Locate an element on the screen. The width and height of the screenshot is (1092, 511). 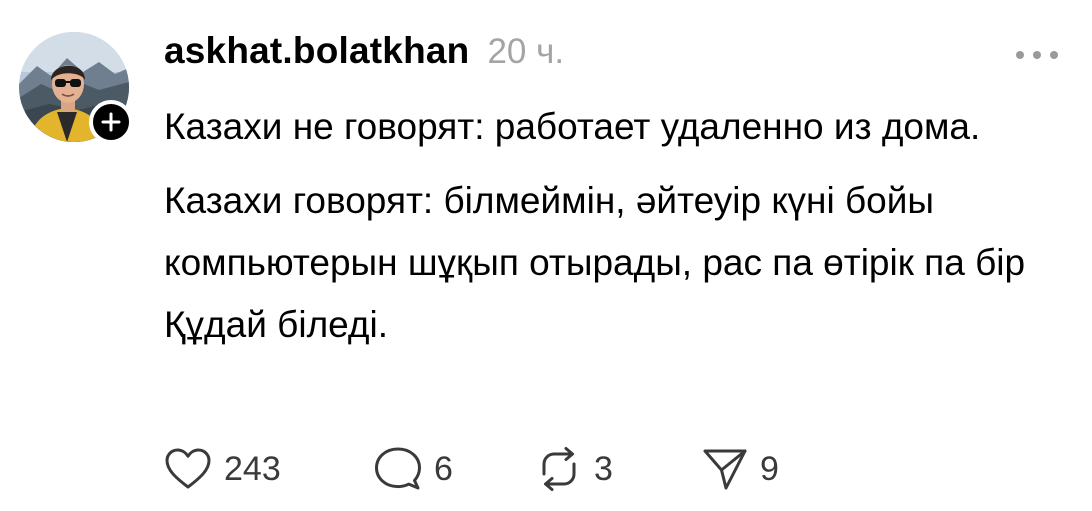
share-button: 9 is located at coordinates (740, 469).